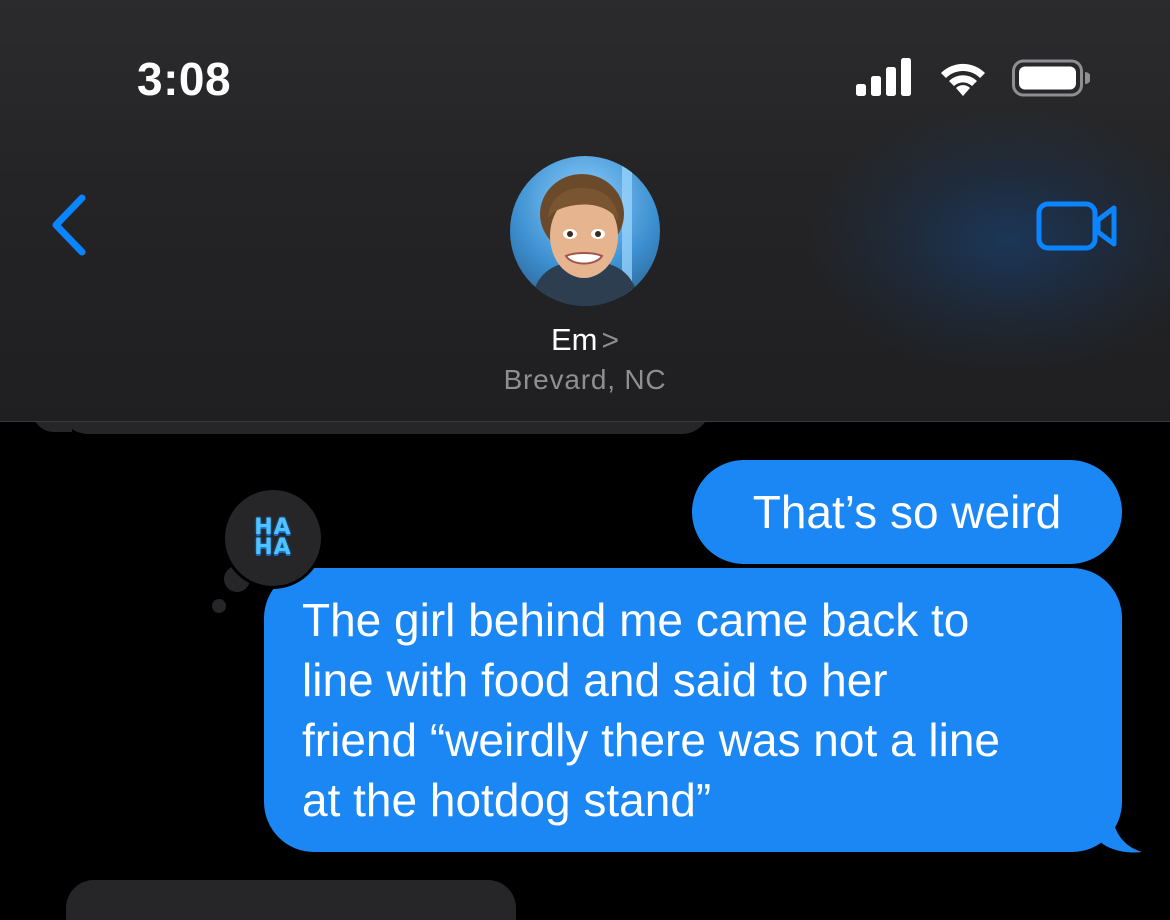  What do you see at coordinates (651, 740) in the screenshot?
I see `message-text-line: friend “weirdly there was not a line` at bounding box center [651, 740].